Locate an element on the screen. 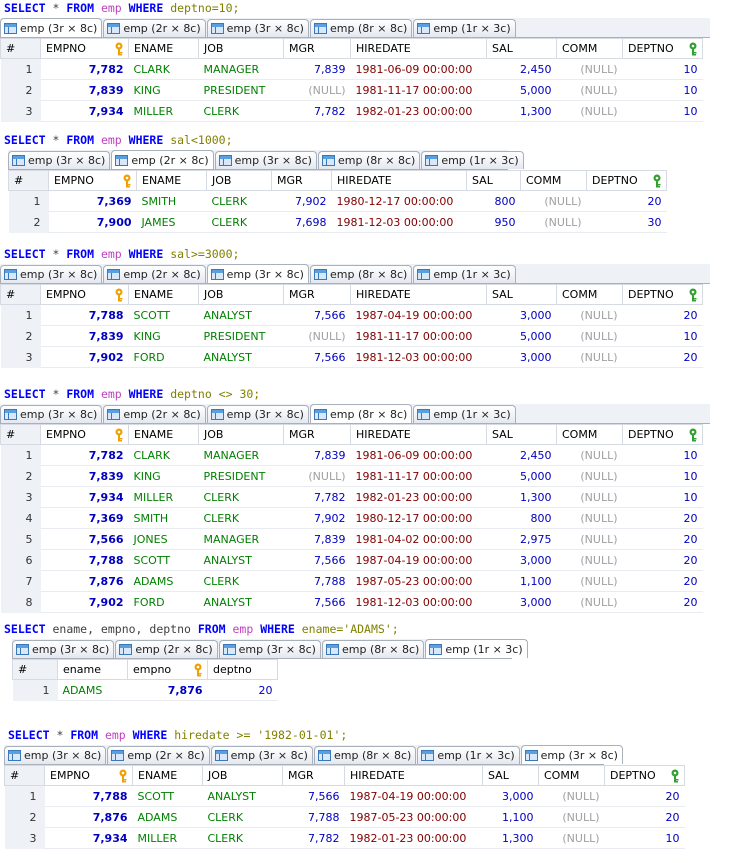  table-cell: SCOTT is located at coordinates (163, 560).